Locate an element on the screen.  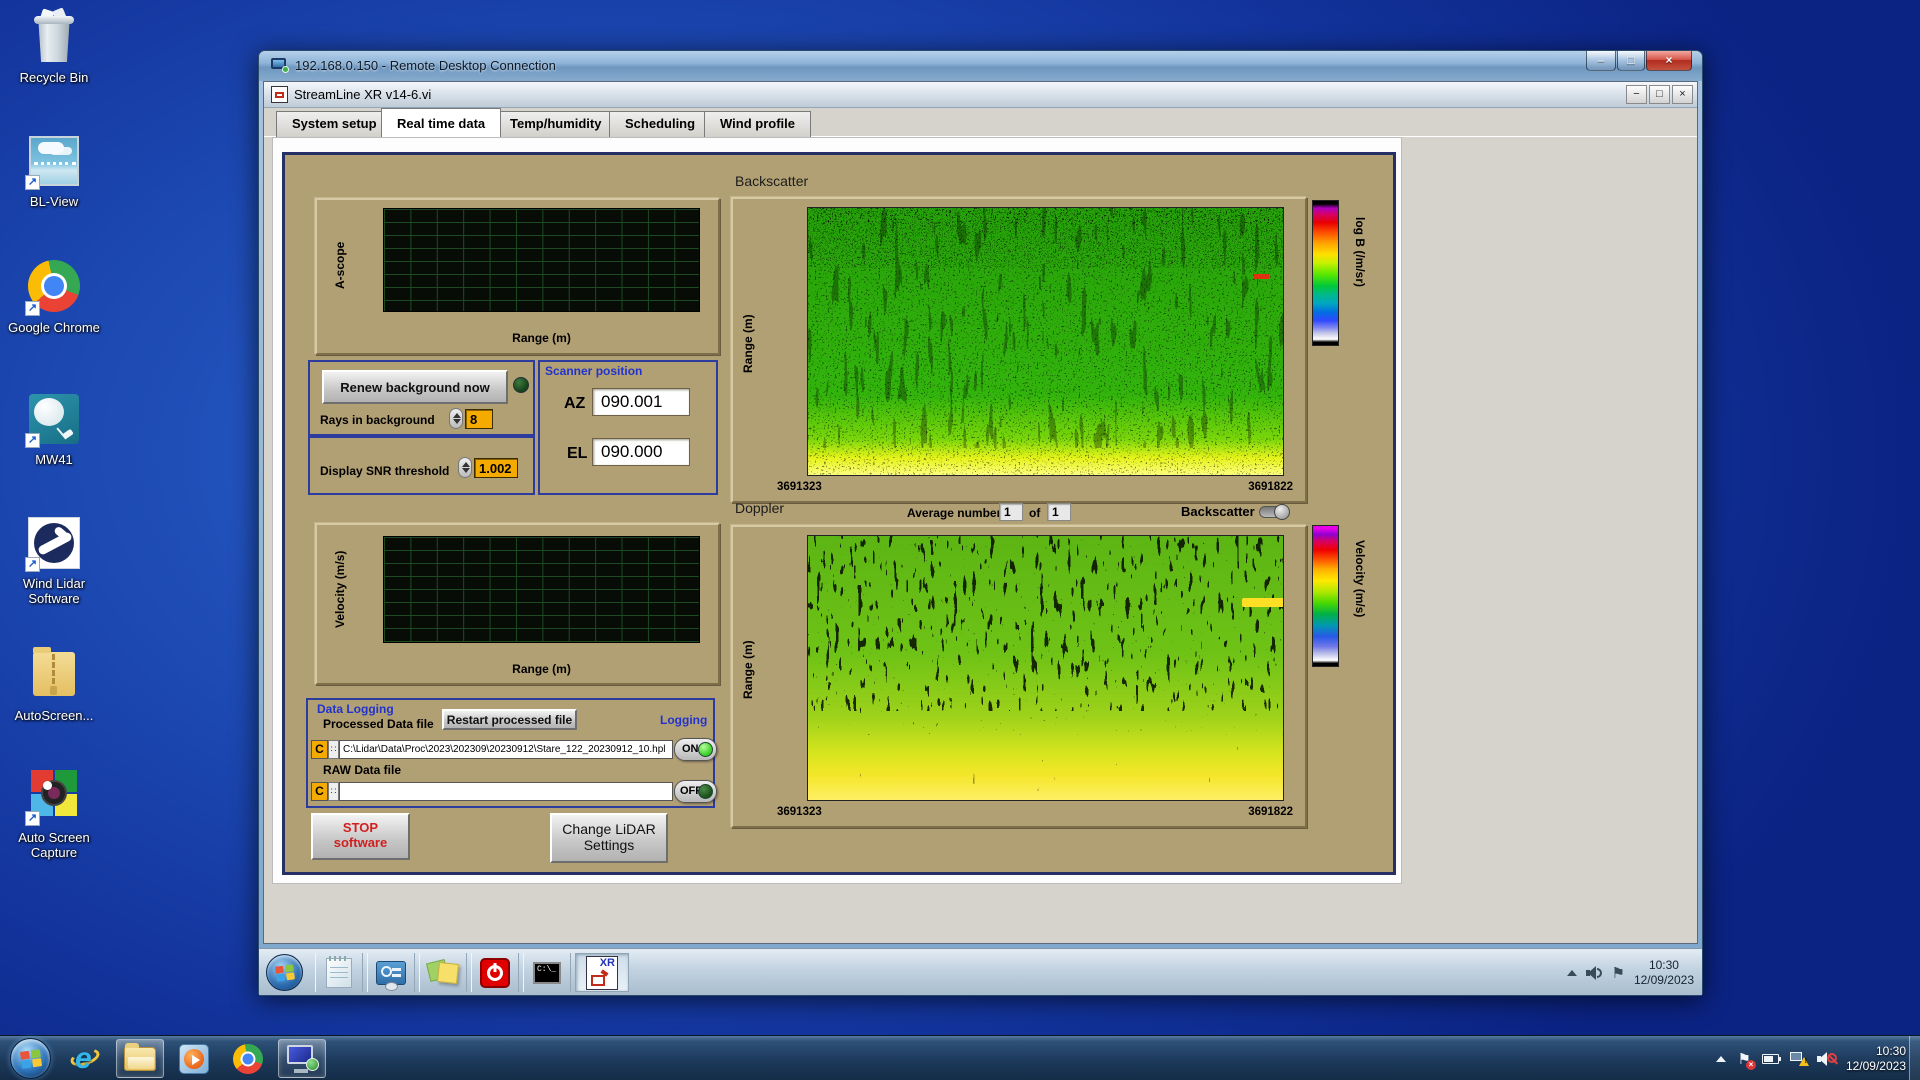
ascope-y-ticks is located at coordinates (355, 257).